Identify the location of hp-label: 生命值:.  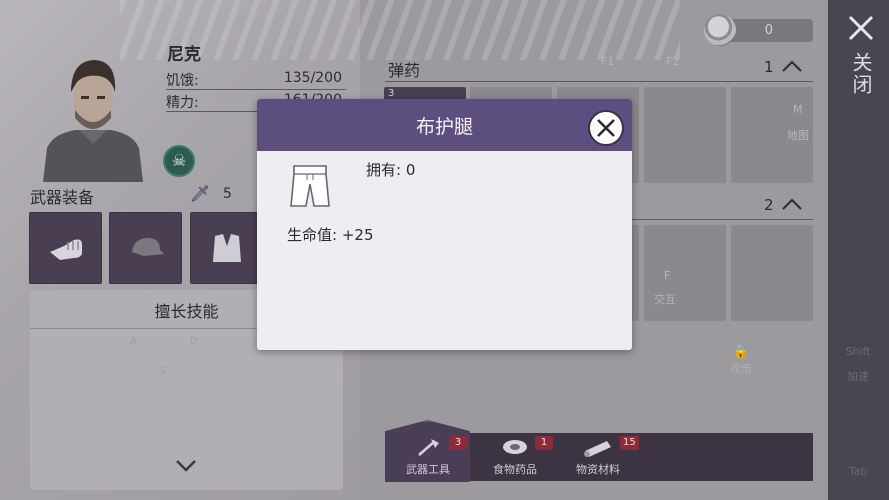
(312, 235).